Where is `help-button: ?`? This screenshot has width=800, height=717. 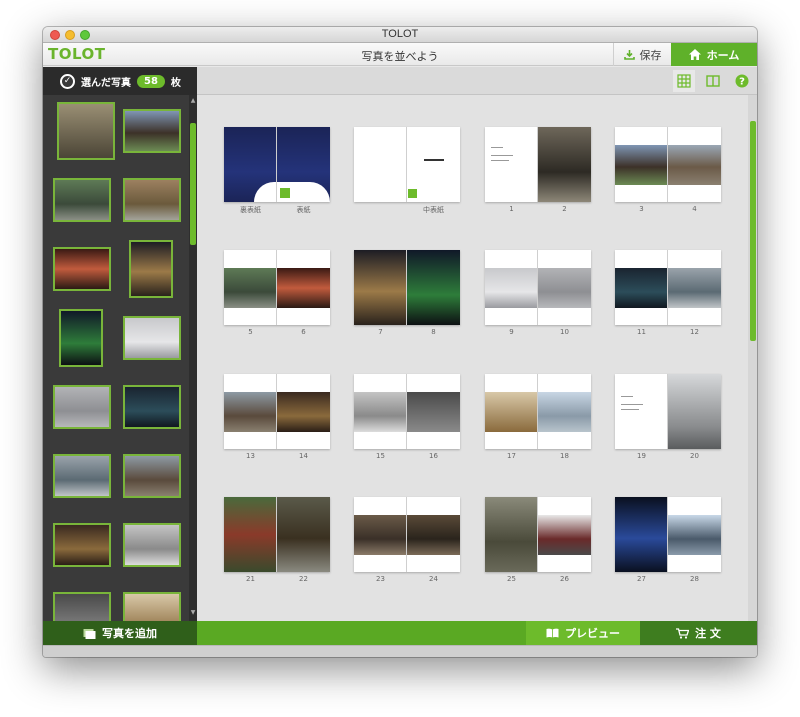
help-button: ? is located at coordinates (742, 81).